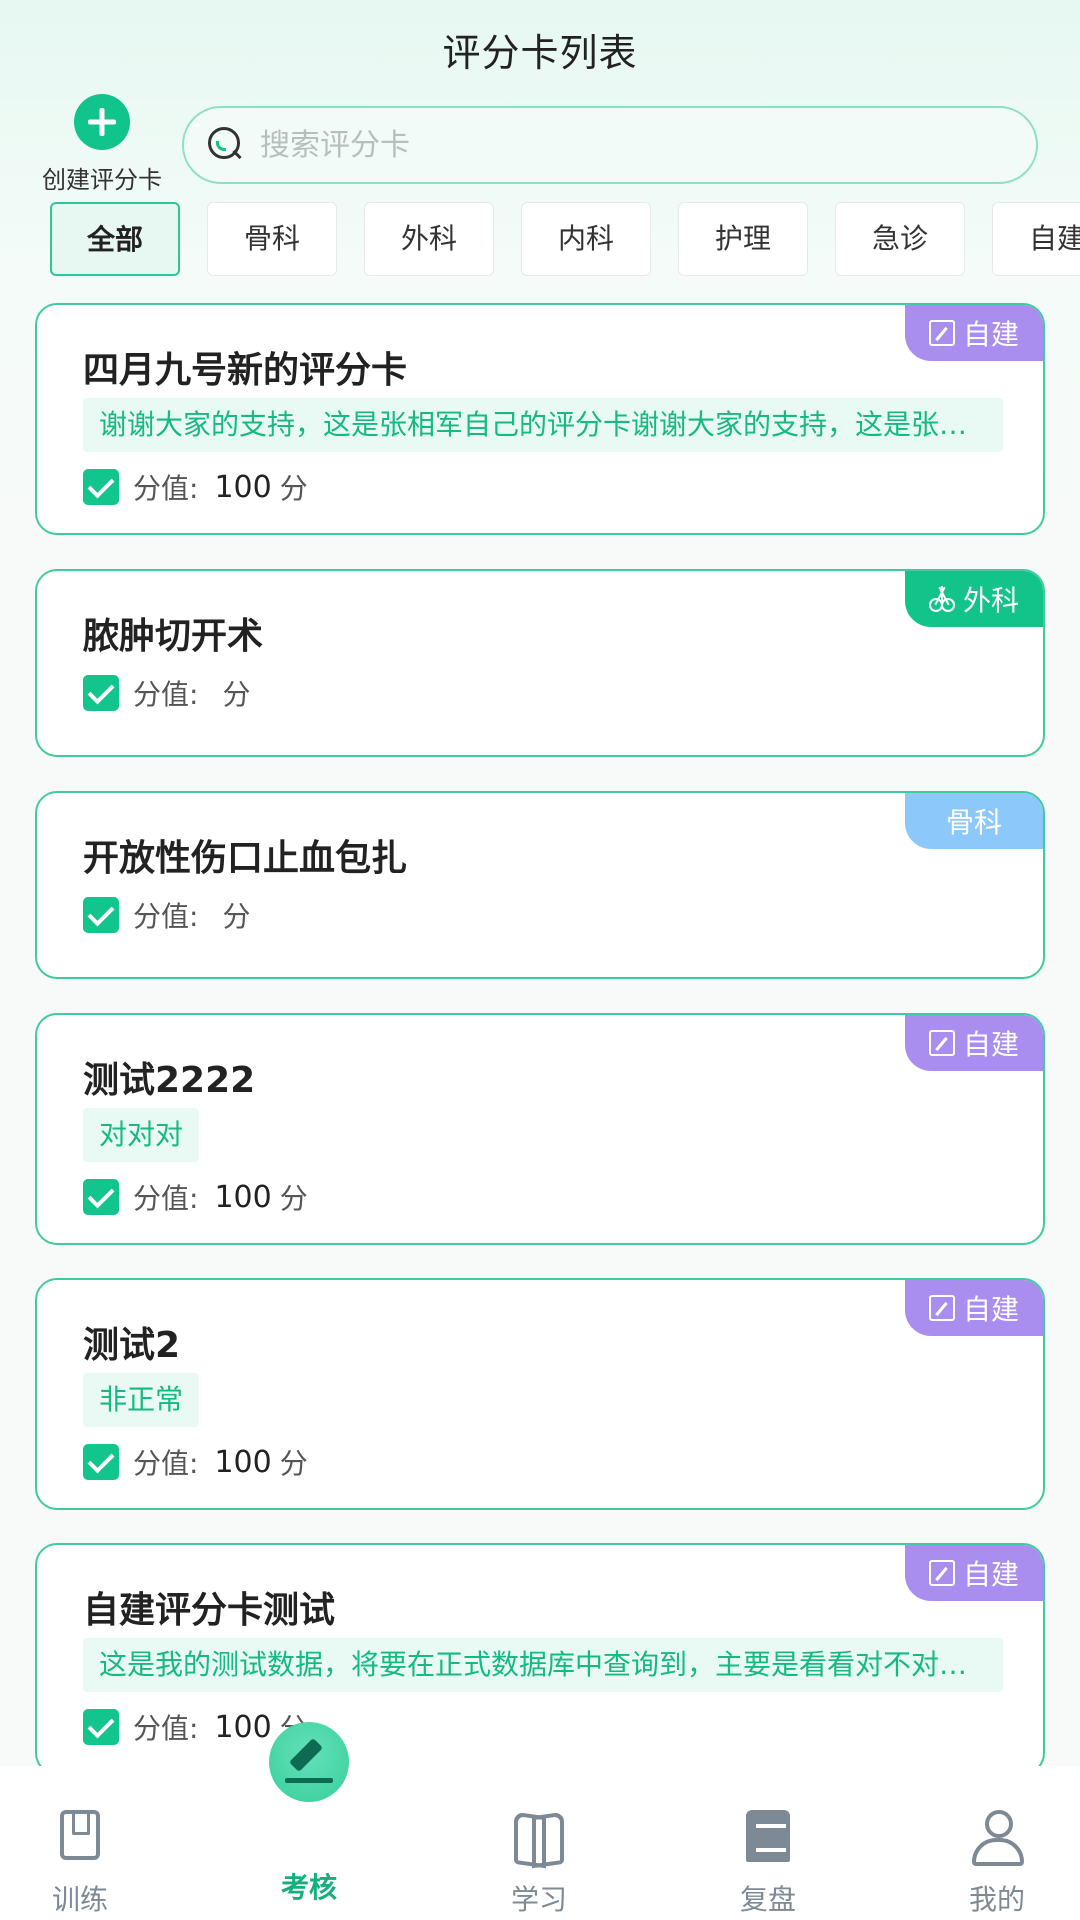  What do you see at coordinates (245, 370) in the screenshot?
I see `card-title: 四月九号新的评分卡` at bounding box center [245, 370].